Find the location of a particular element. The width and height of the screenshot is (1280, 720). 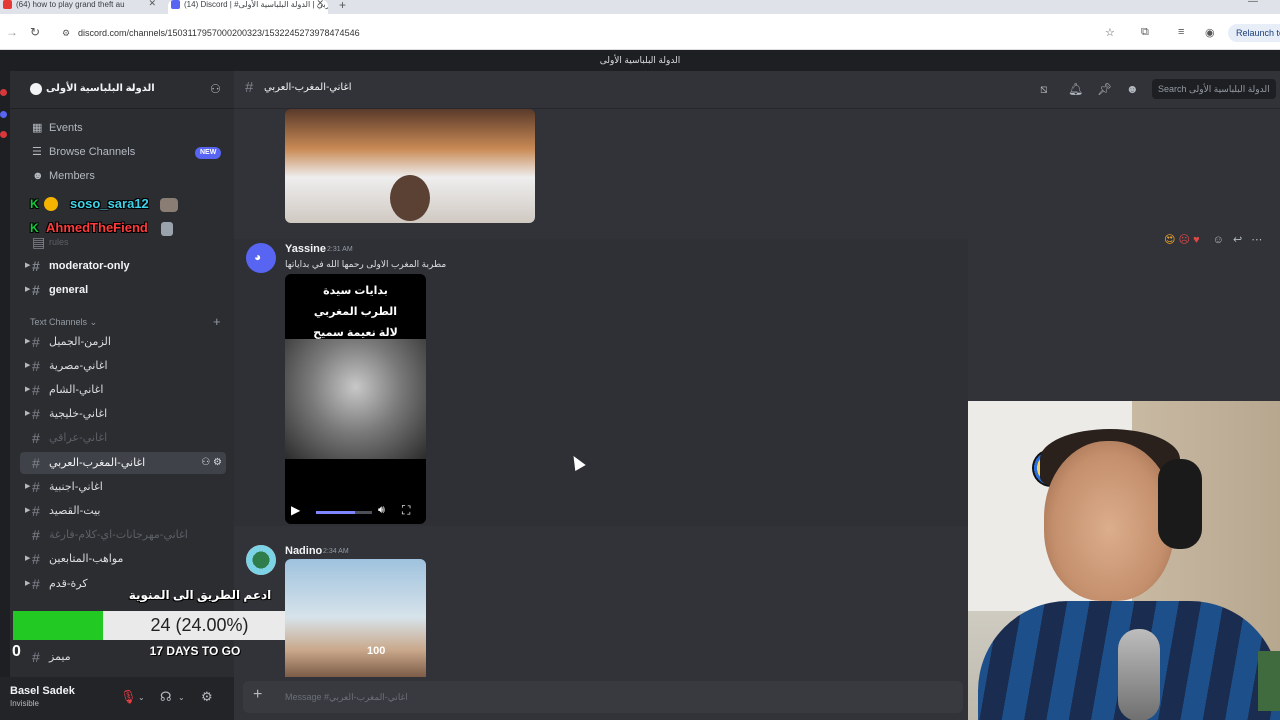

channel-item: ▶ # اغاني-مصرية is located at coordinates (123, 366).